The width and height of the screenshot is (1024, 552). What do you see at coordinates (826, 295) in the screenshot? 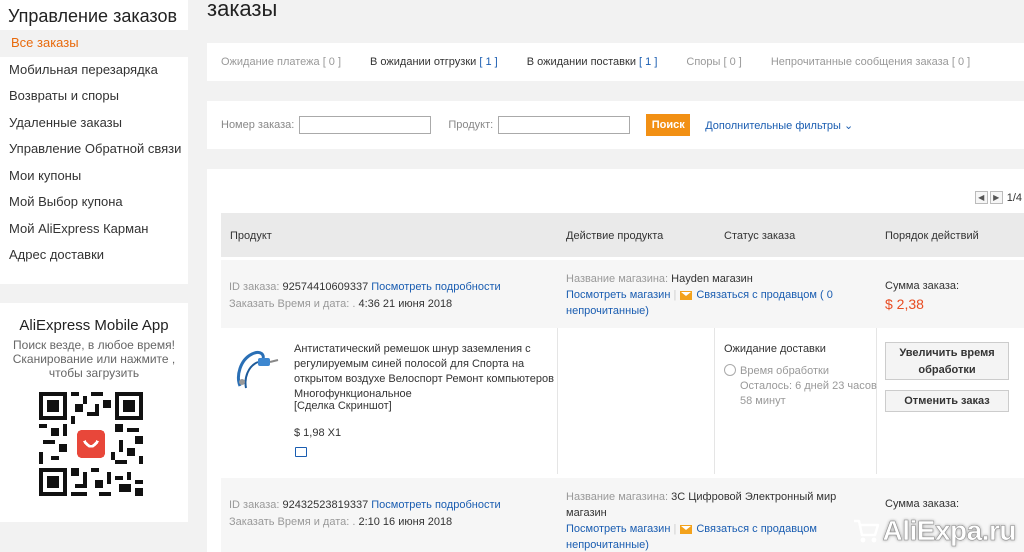
I see `unread-count: ( 0` at bounding box center [826, 295].